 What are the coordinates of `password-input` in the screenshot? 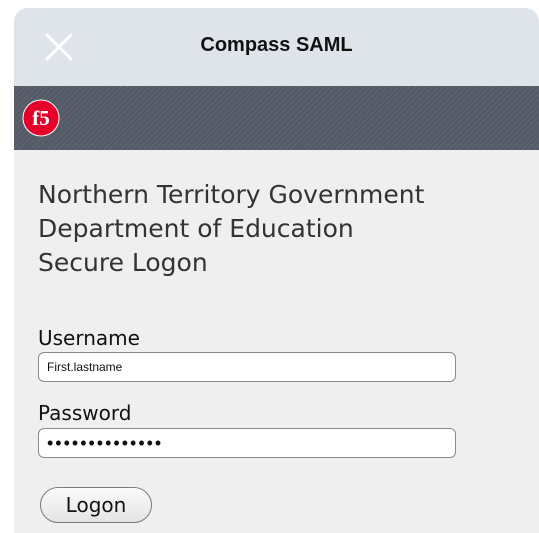 It's located at (247, 443).